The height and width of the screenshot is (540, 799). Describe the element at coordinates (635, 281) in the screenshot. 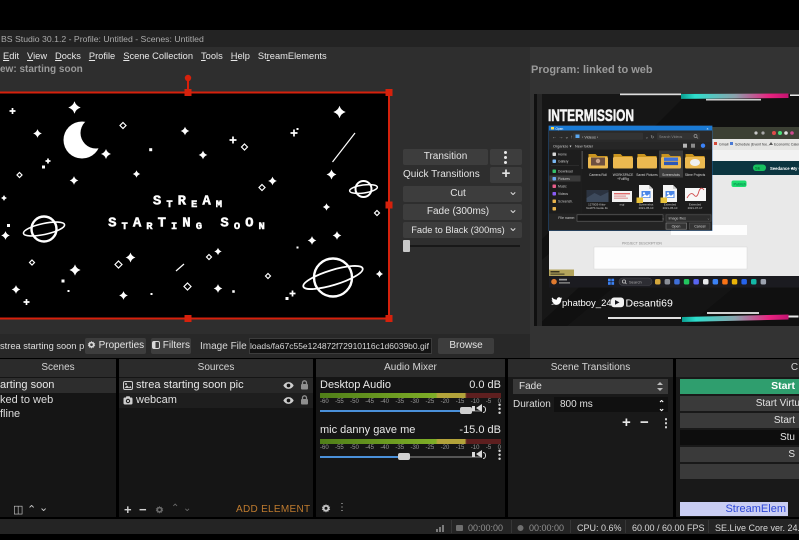

I see `svg-text: Search` at that location.